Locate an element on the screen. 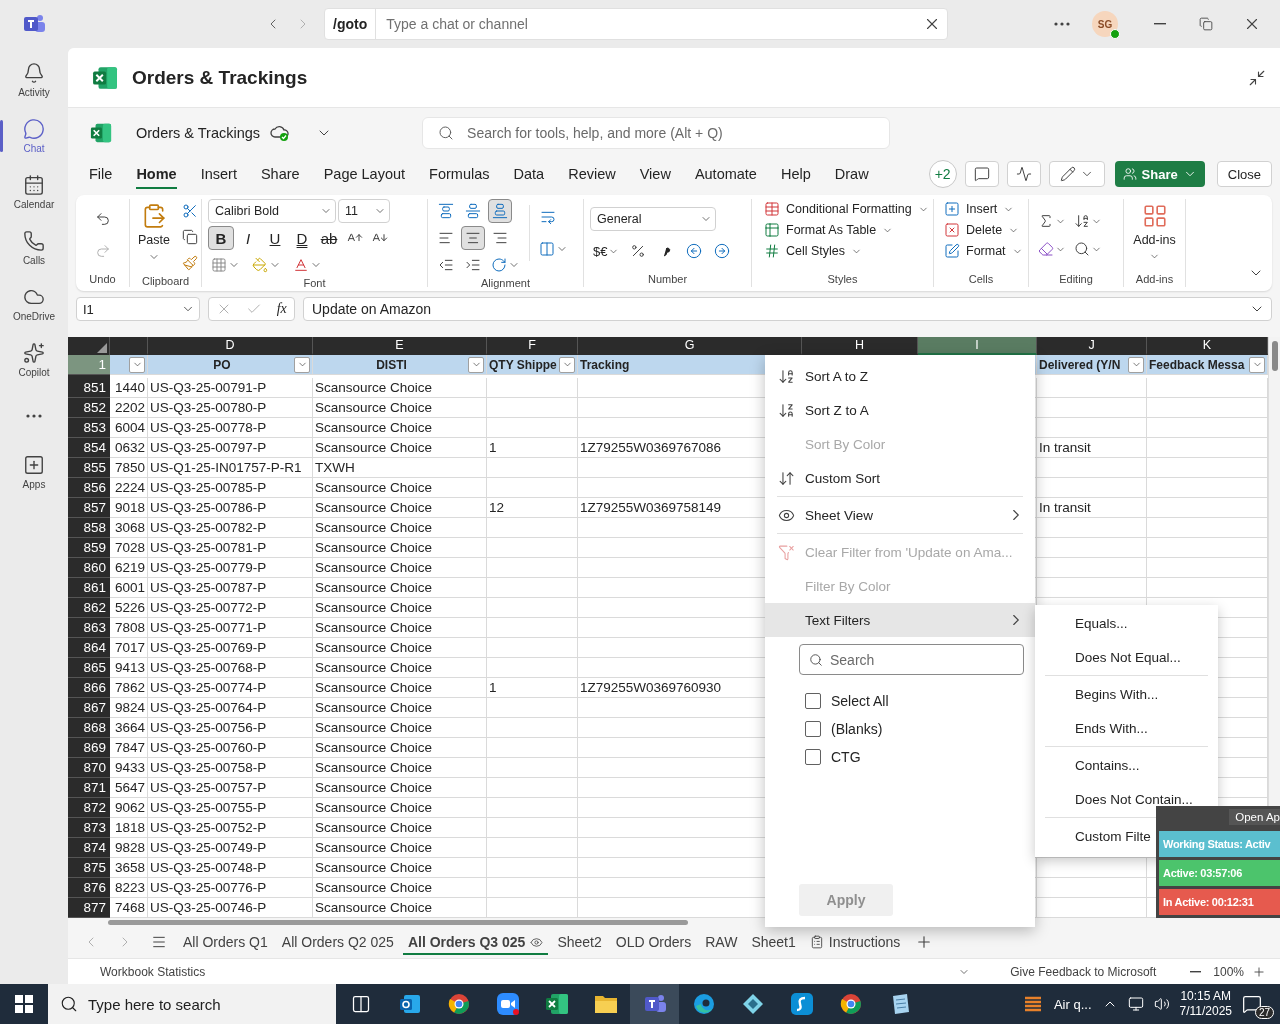 The width and height of the screenshot is (1280, 1024). sheet-tab: Instructions is located at coordinates (855, 942).